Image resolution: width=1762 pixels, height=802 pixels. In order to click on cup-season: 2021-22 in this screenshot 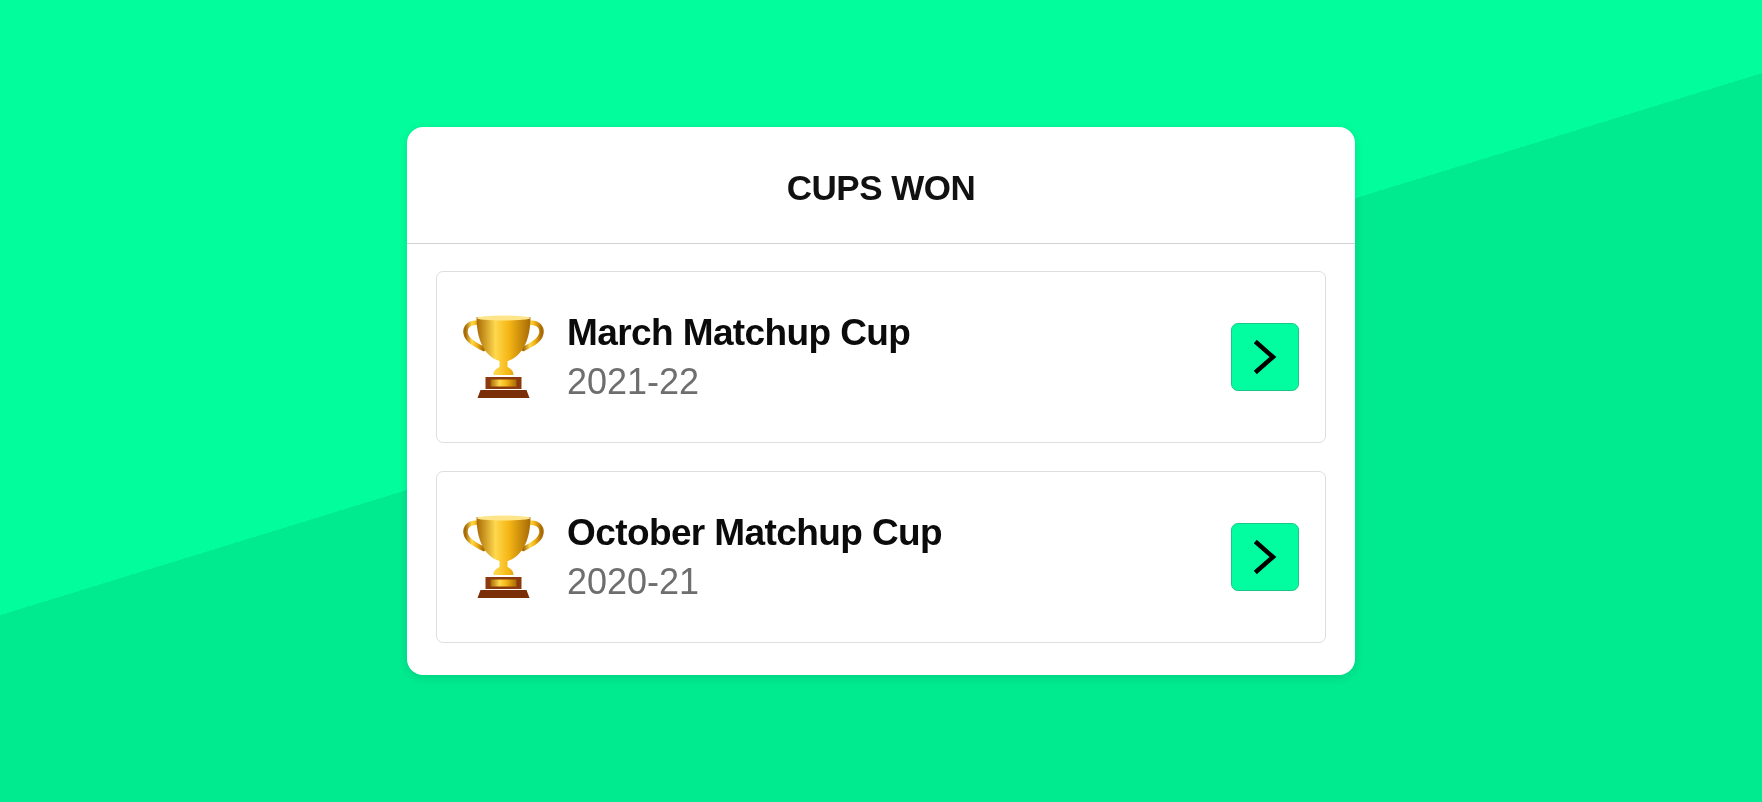, I will do `click(633, 381)`.